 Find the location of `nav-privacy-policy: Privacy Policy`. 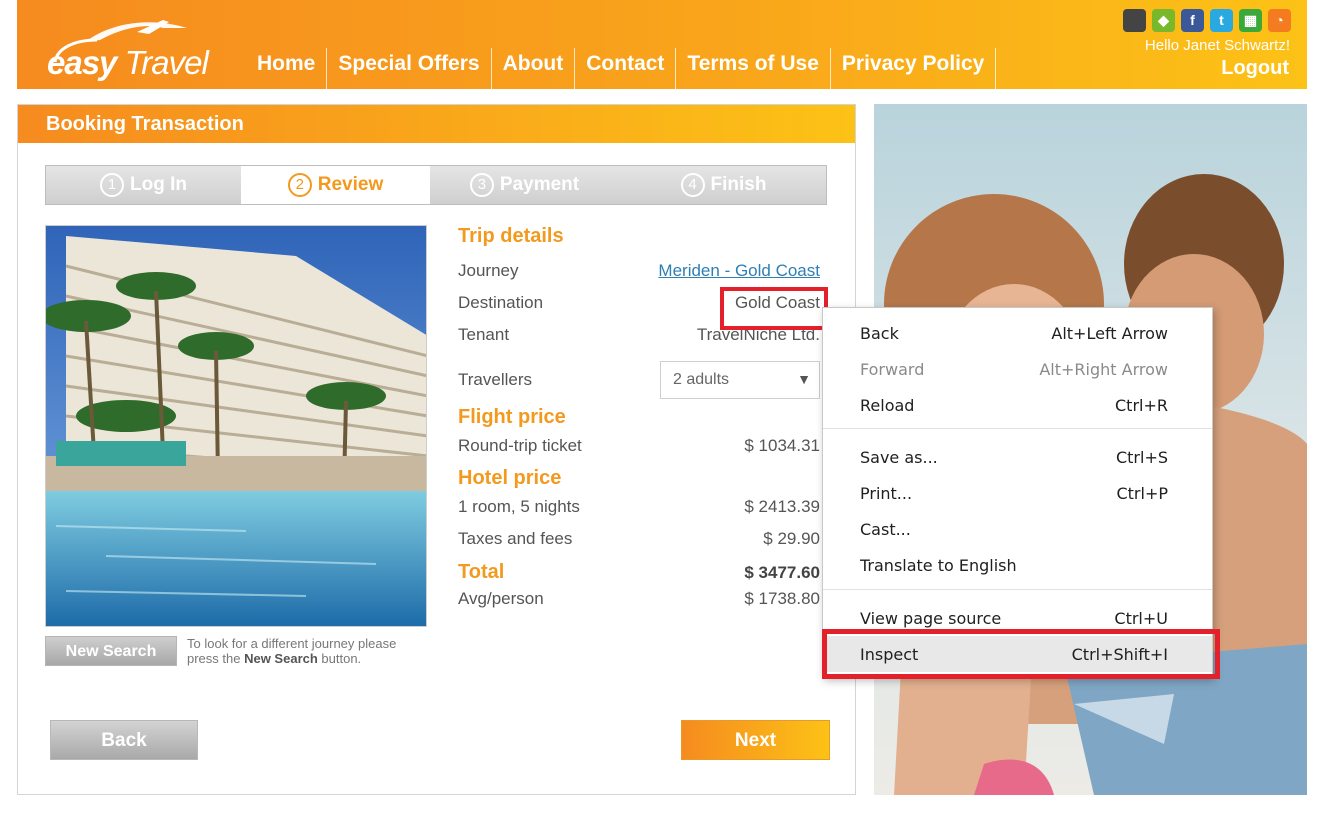

nav-privacy-policy: Privacy Policy is located at coordinates (914, 68).